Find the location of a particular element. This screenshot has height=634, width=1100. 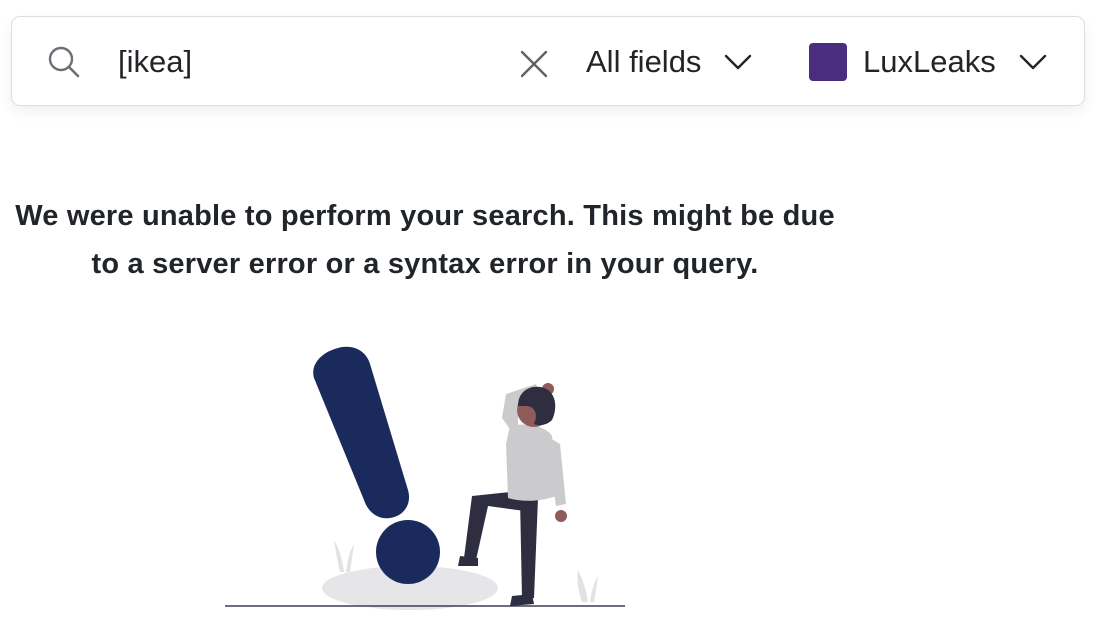

search-bar: All fields LuxLeaks is located at coordinates (548, 61).